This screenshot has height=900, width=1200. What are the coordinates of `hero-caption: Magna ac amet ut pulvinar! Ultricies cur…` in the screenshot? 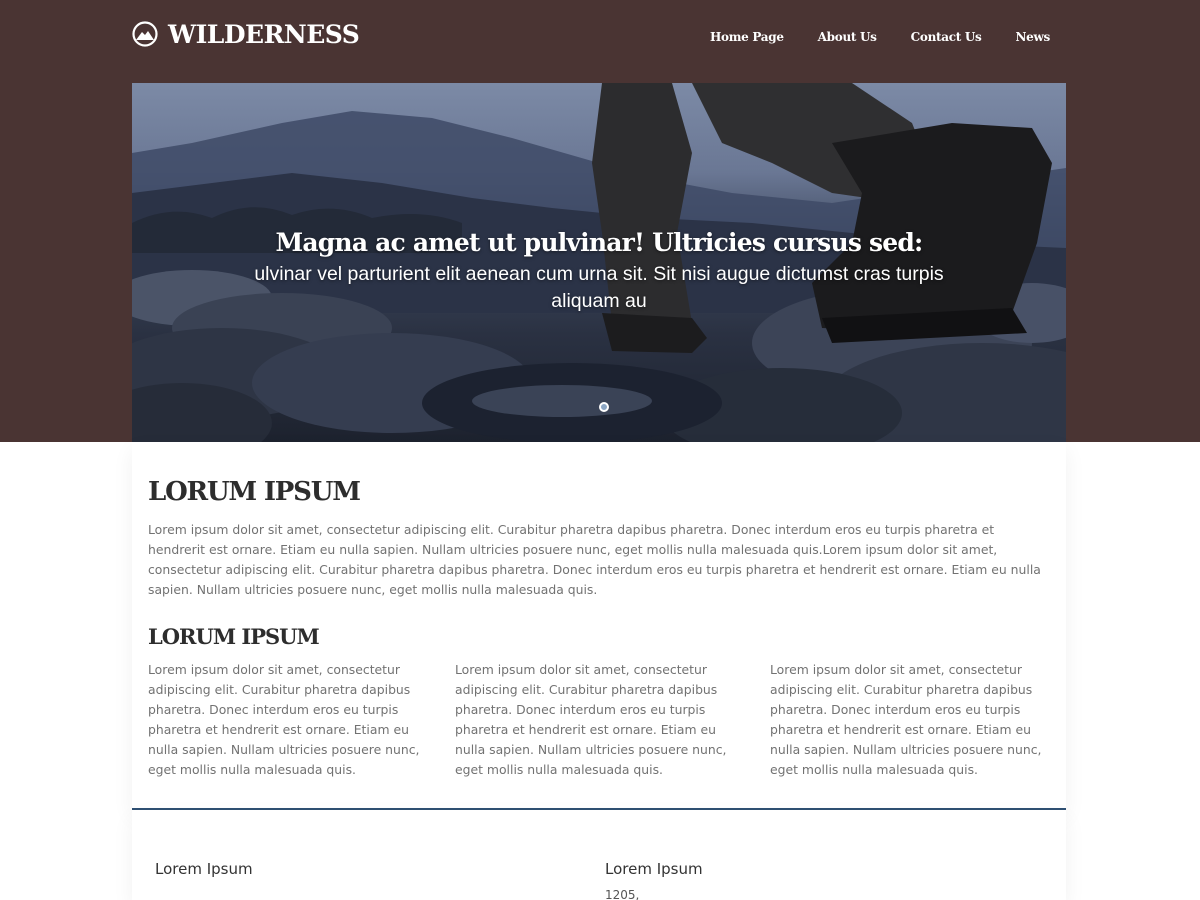 It's located at (599, 271).